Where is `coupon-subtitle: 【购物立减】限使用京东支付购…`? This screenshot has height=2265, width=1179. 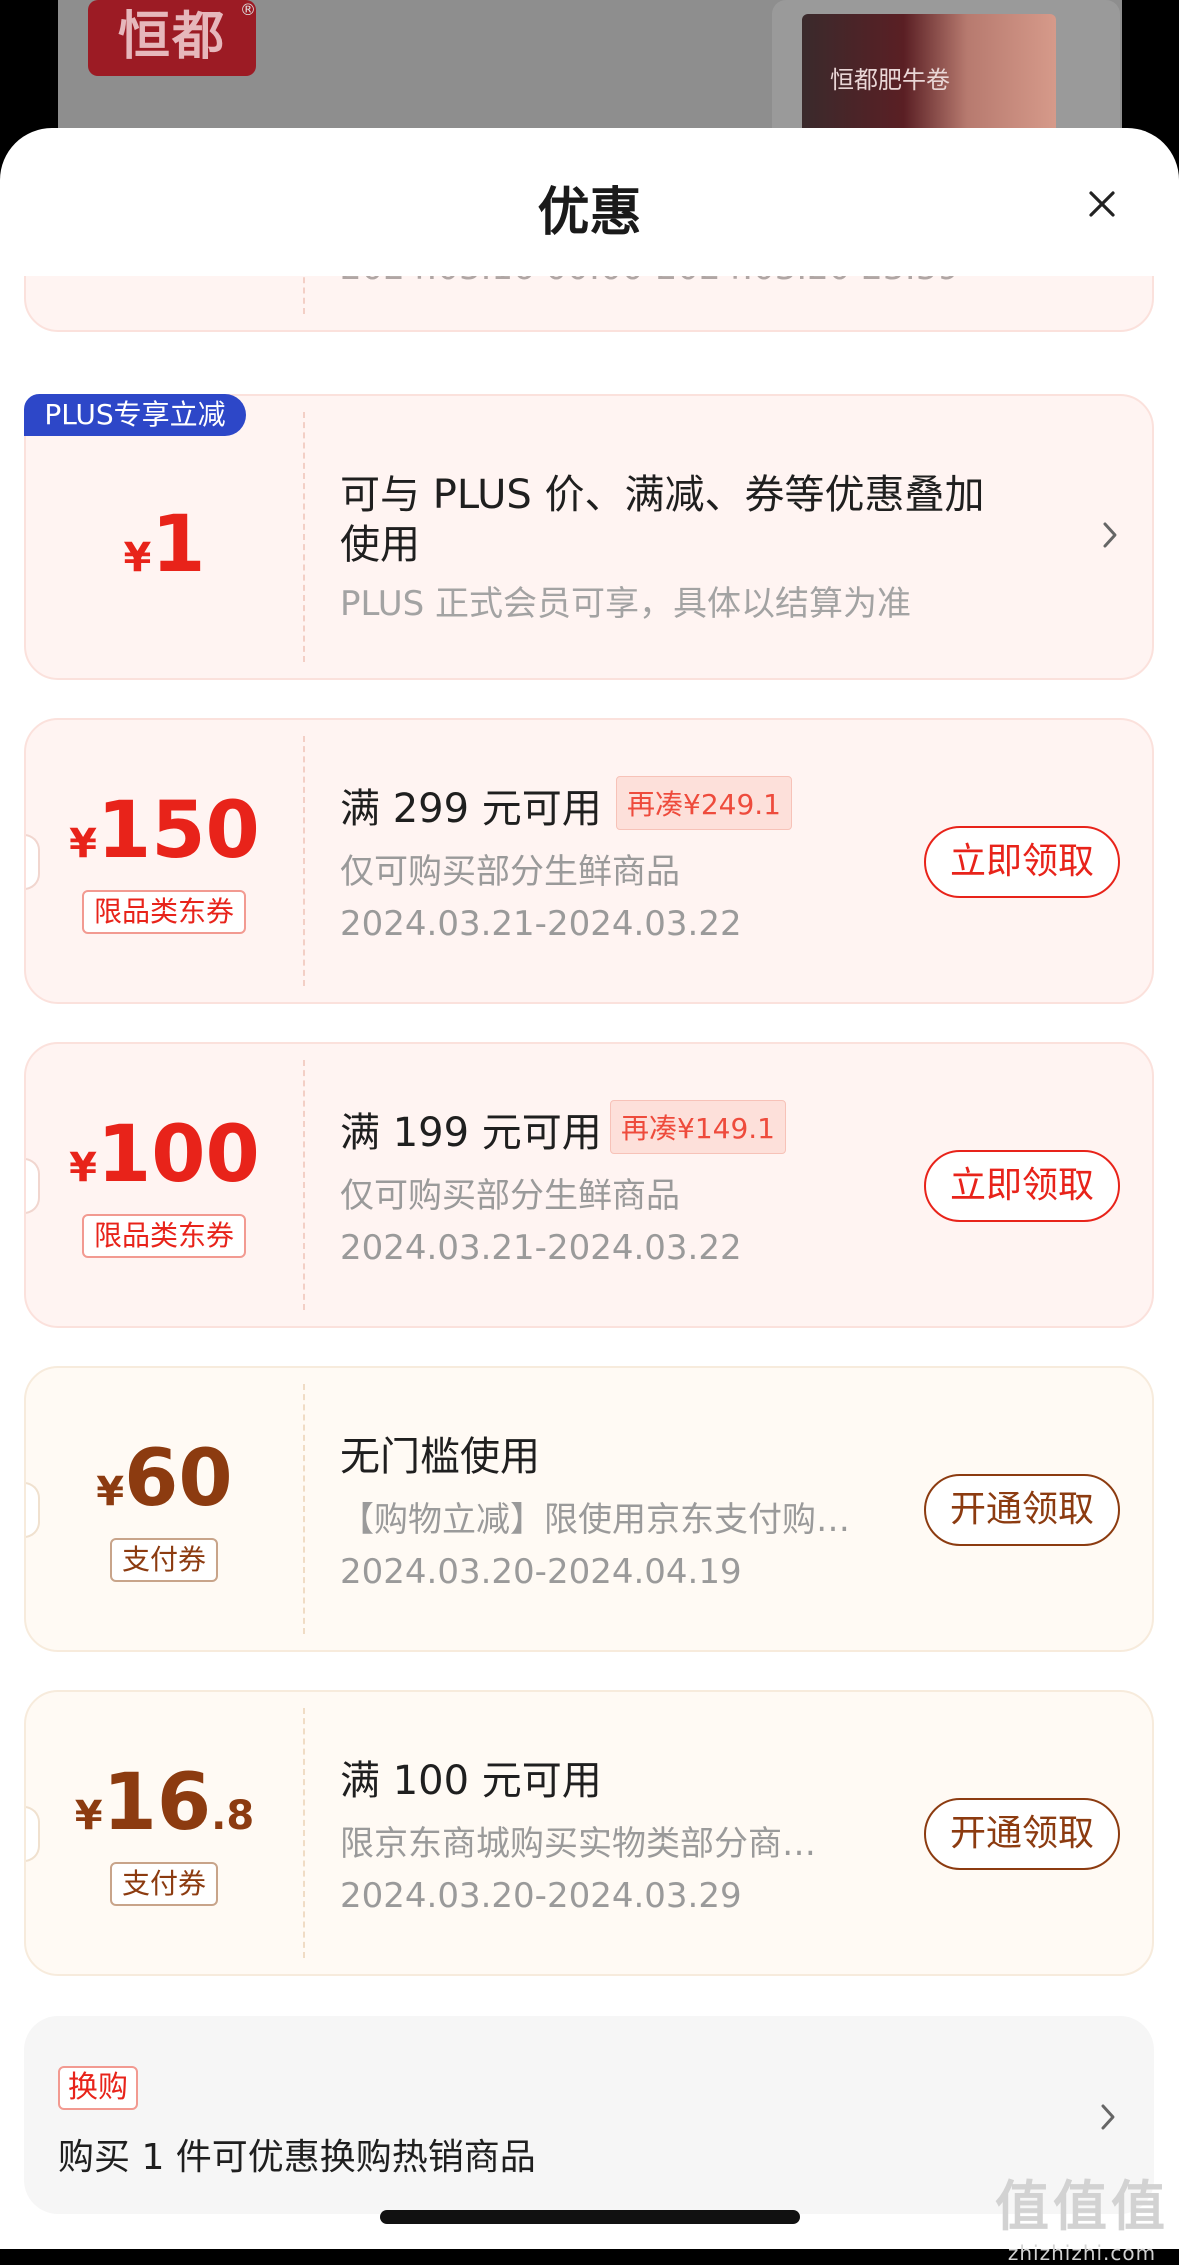 coupon-subtitle: 【购物立减】限使用京东支付购… is located at coordinates (595, 1520).